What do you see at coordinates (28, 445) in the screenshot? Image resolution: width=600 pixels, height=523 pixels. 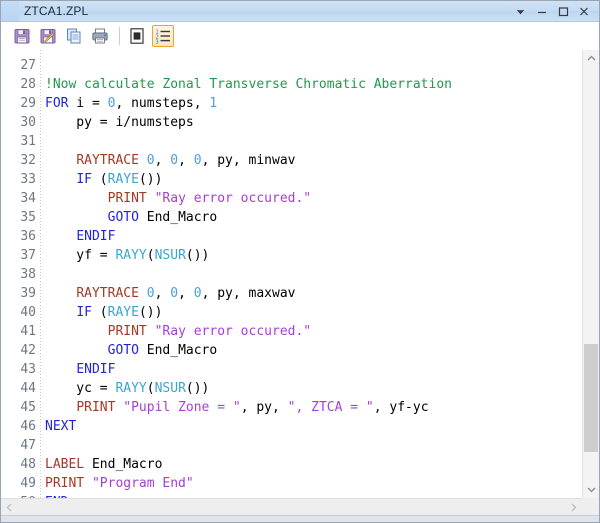 I see `line-number: 47` at bounding box center [28, 445].